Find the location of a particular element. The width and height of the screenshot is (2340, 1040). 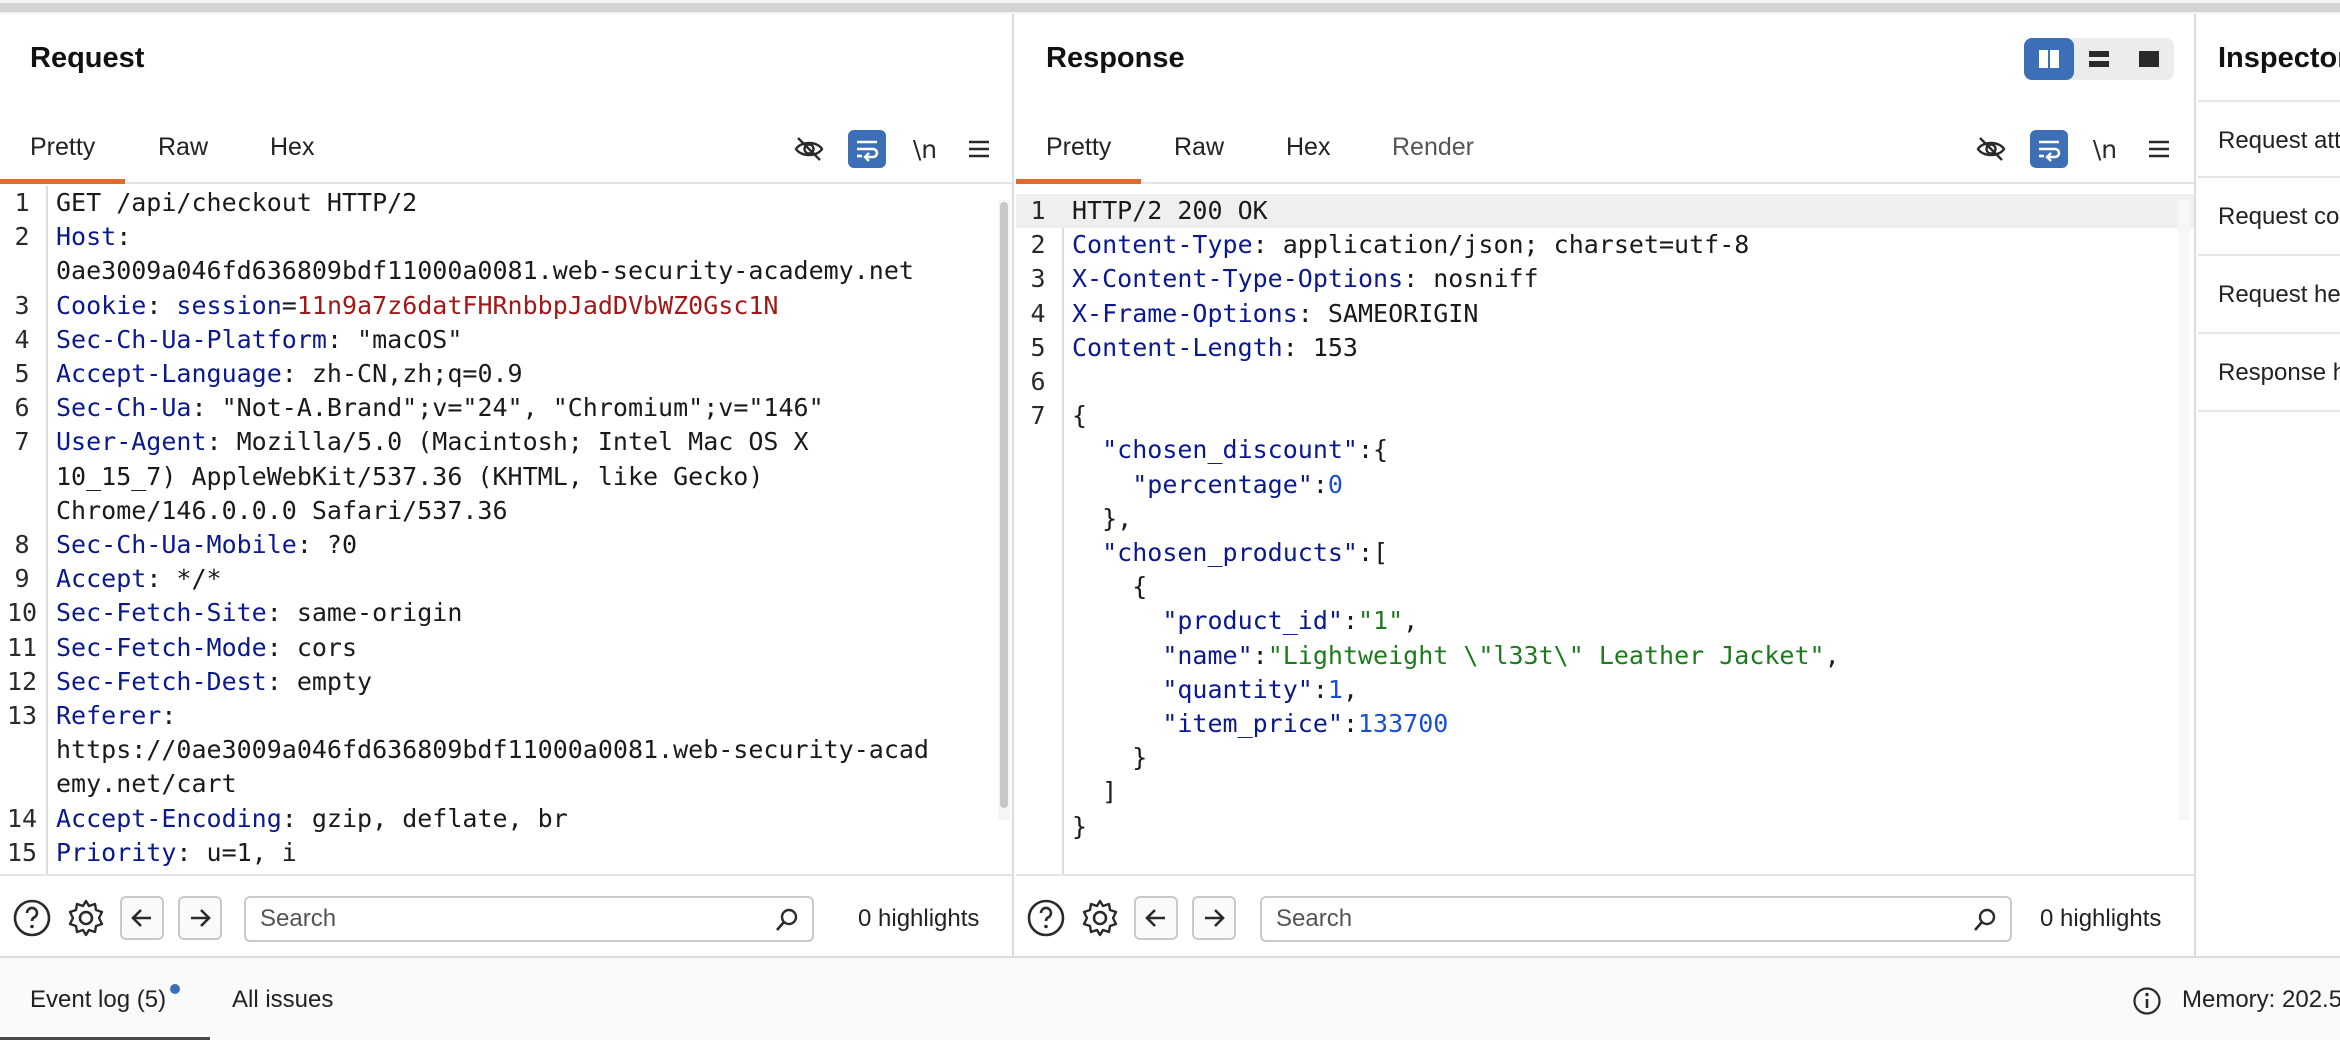

code-token: User-Agent is located at coordinates (131, 442).